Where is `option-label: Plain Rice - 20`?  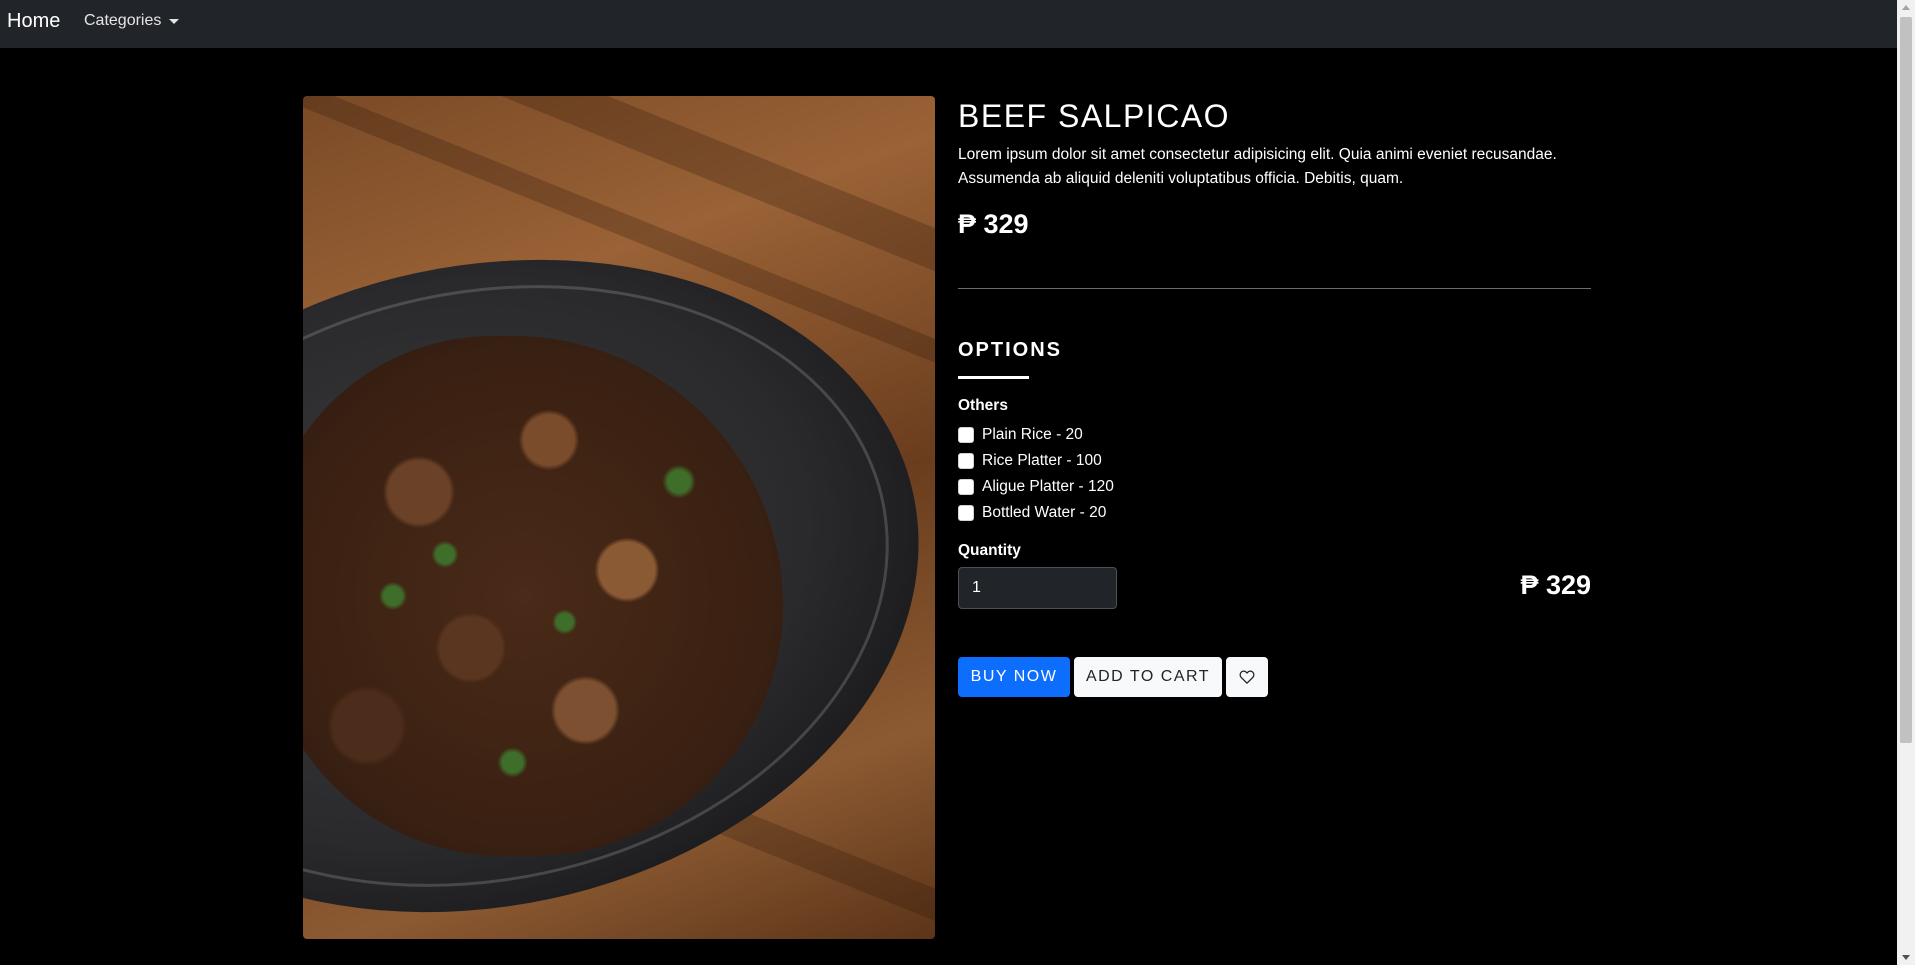
option-label: Plain Rice - 20 is located at coordinates (1032, 434).